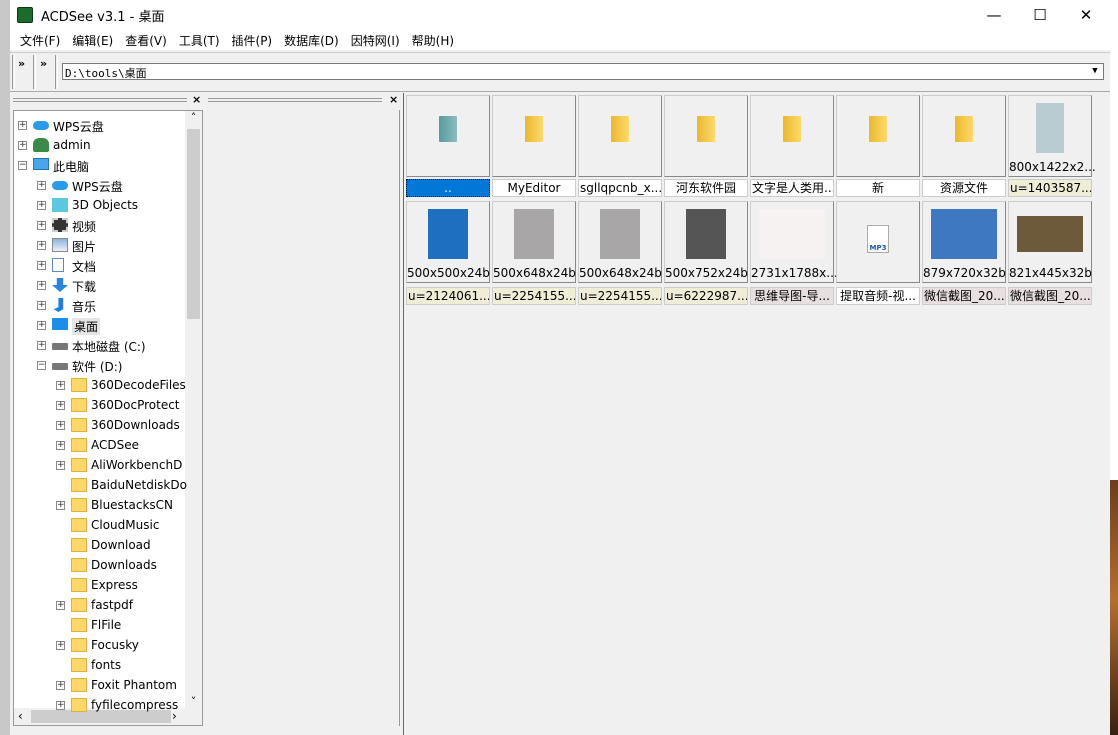  I want to click on file-item: 资源文件, so click(964, 147).